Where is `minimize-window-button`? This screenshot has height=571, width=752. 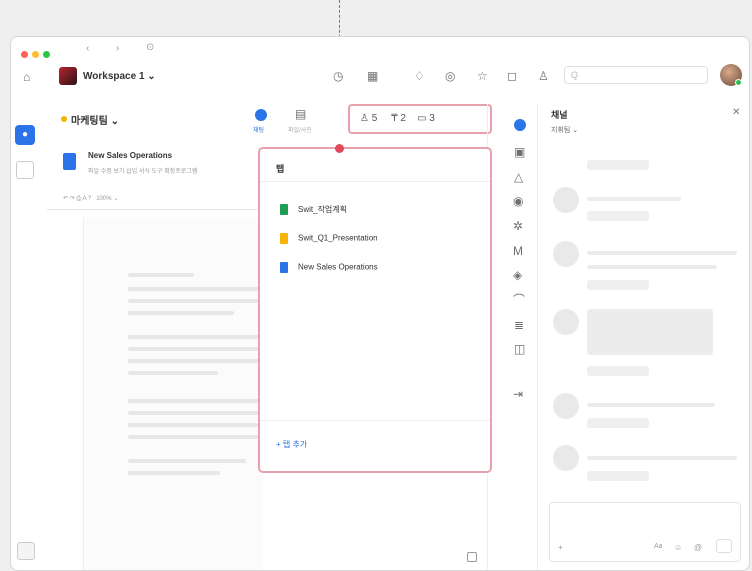 minimize-window-button is located at coordinates (35, 54).